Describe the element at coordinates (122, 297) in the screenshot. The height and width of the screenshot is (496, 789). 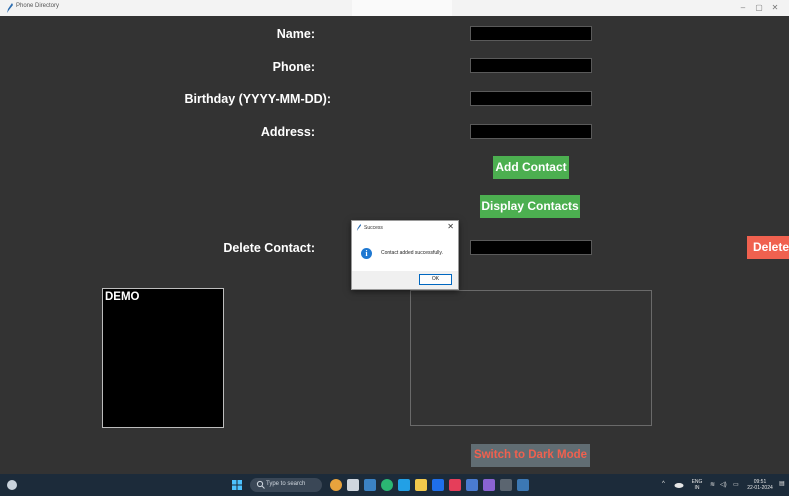
I see `demo-label: DEMO` at that location.